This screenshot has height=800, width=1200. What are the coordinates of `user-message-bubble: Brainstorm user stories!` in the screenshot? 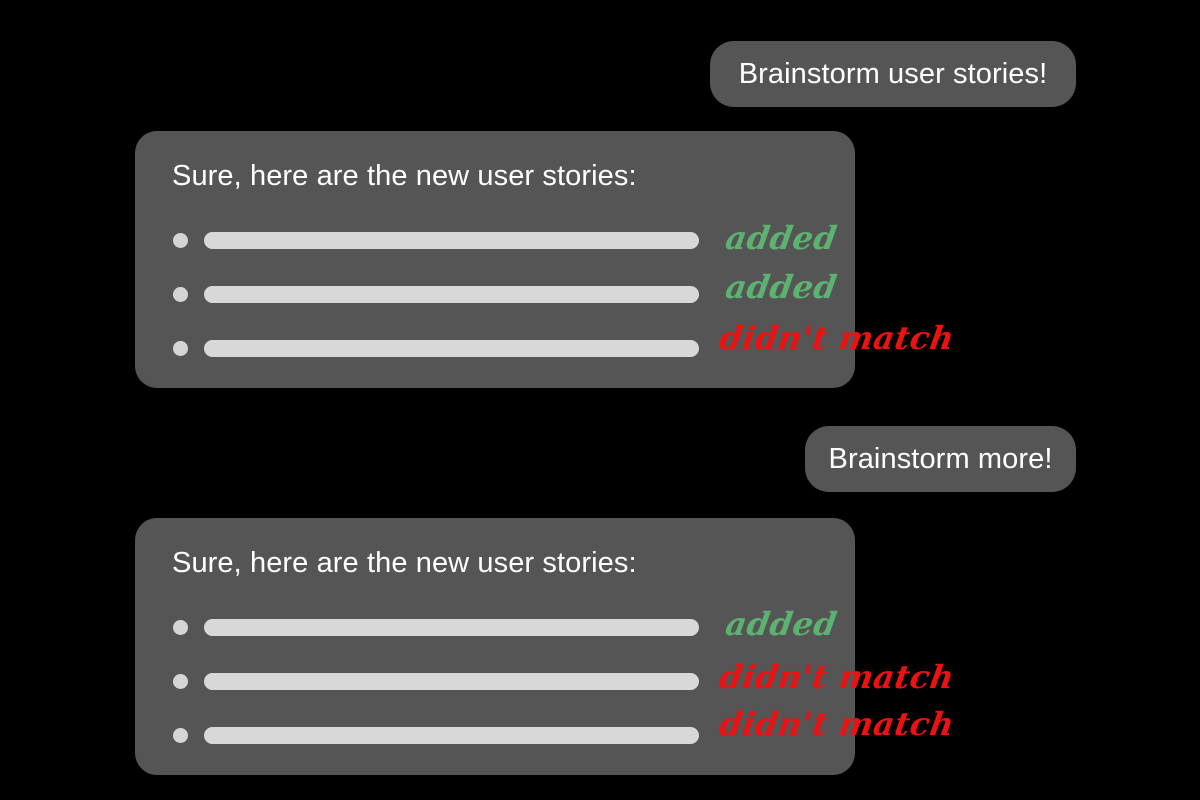 It's located at (893, 74).